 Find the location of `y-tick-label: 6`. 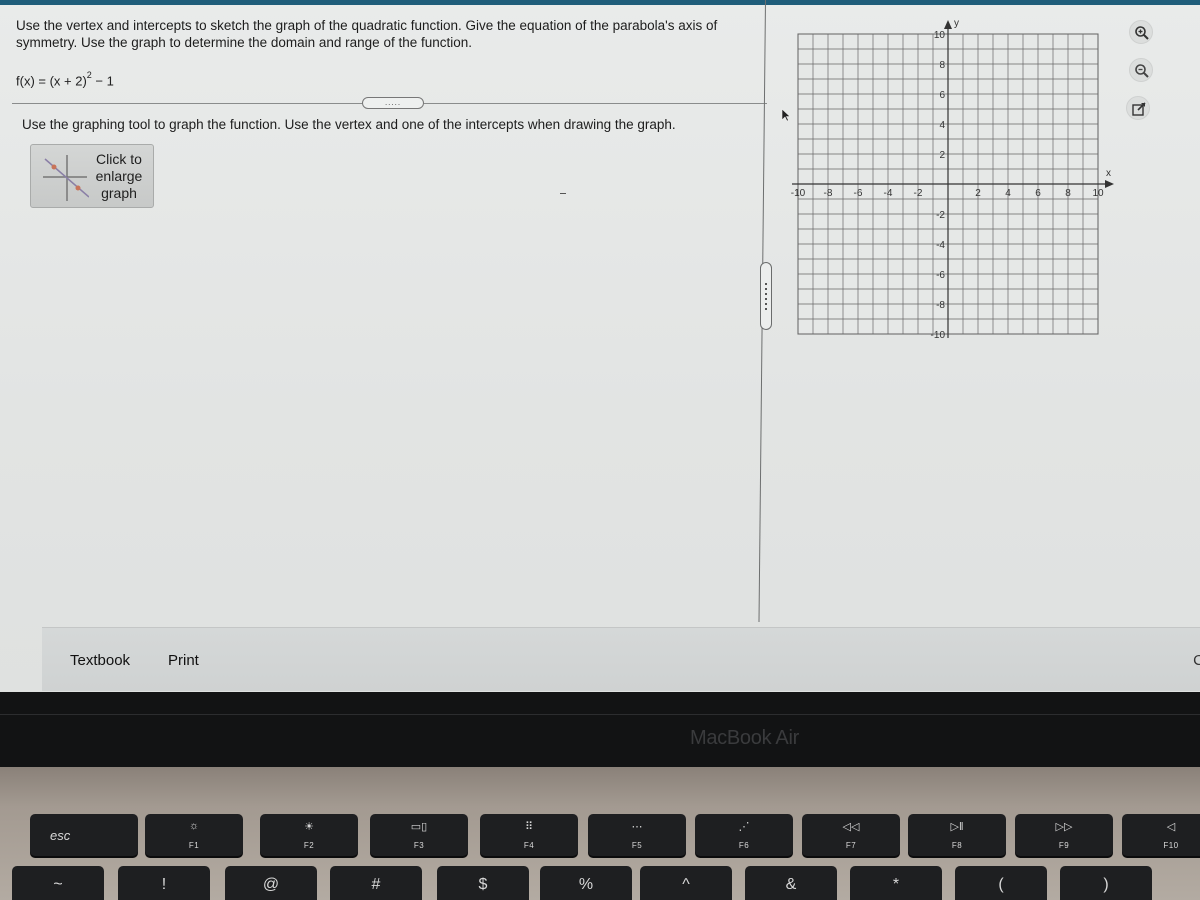

y-tick-label: 6 is located at coordinates (942, 95).